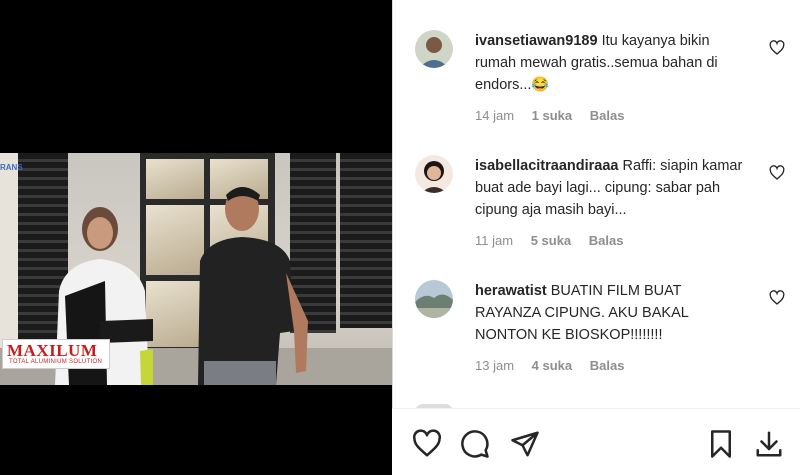 Image resolution: width=800 pixels, height=475 pixels. What do you see at coordinates (552, 115) in the screenshot?
I see `comment-likes: 1 suka` at bounding box center [552, 115].